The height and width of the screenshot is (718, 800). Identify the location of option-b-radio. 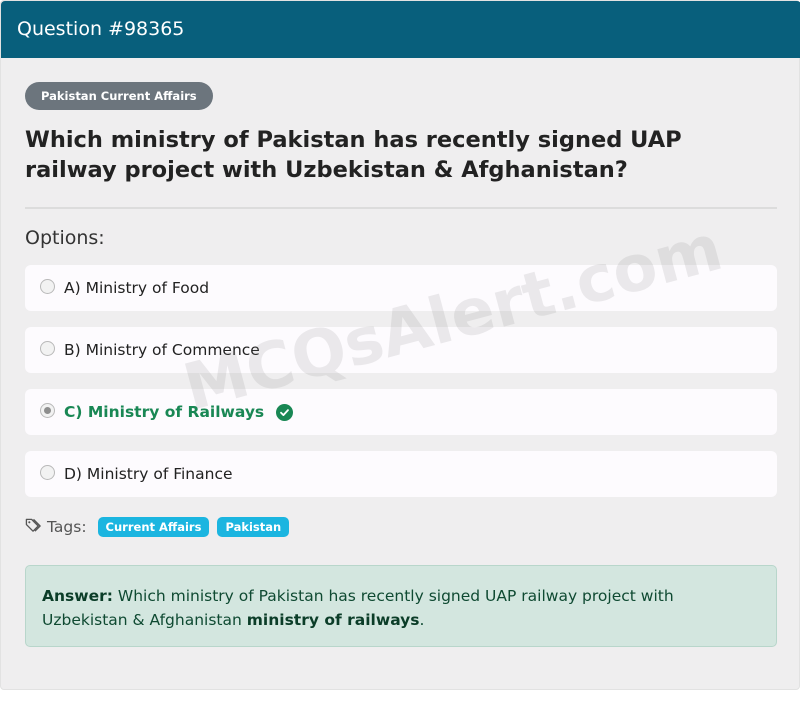
(47, 348).